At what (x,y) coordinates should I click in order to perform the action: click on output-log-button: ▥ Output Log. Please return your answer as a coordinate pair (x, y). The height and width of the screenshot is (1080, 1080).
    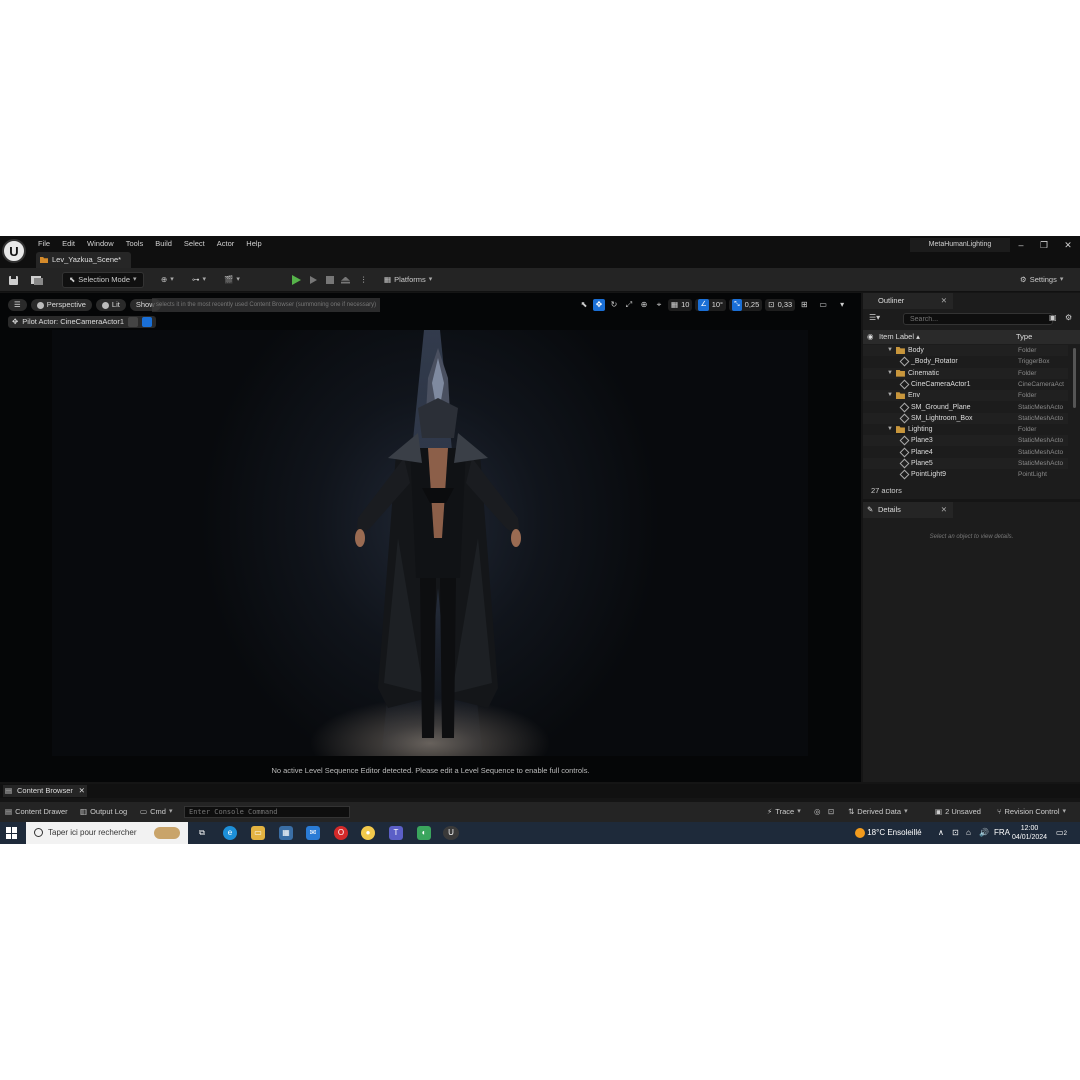
    Looking at the image, I should click on (103, 812).